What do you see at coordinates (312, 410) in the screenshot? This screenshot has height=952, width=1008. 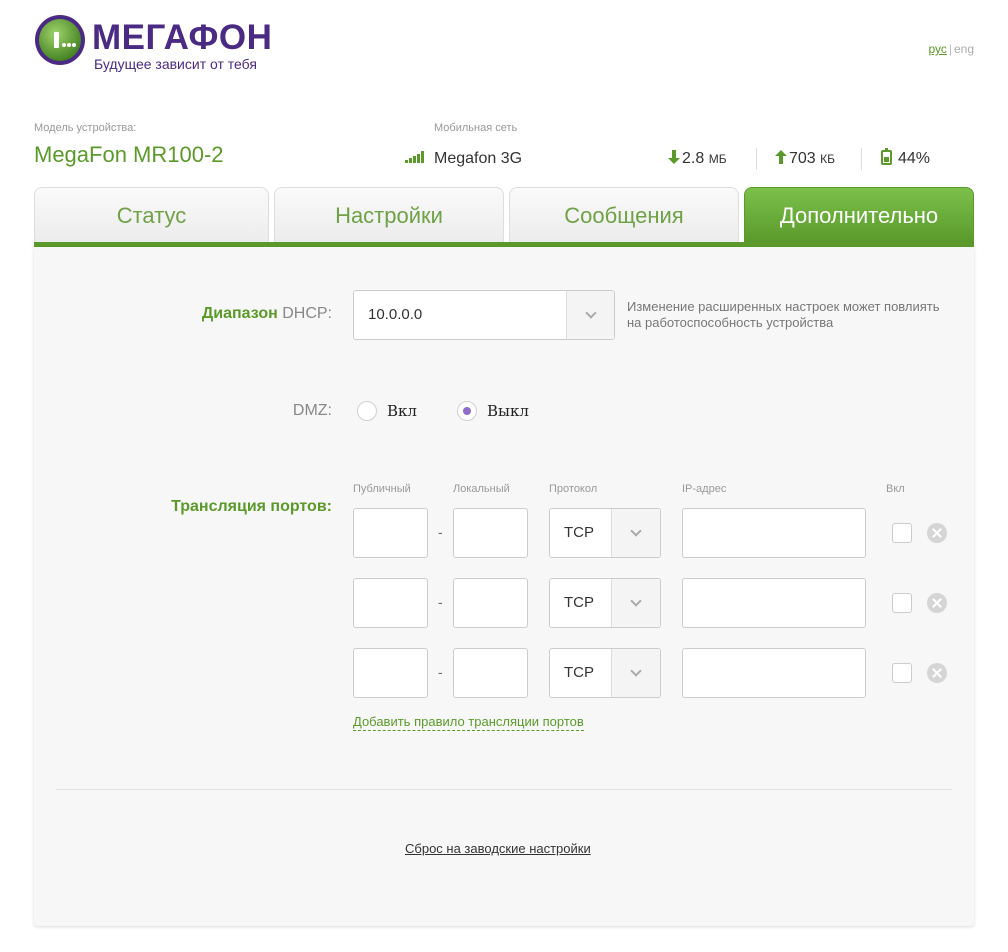 I see `dmz-label: DMZ:` at bounding box center [312, 410].